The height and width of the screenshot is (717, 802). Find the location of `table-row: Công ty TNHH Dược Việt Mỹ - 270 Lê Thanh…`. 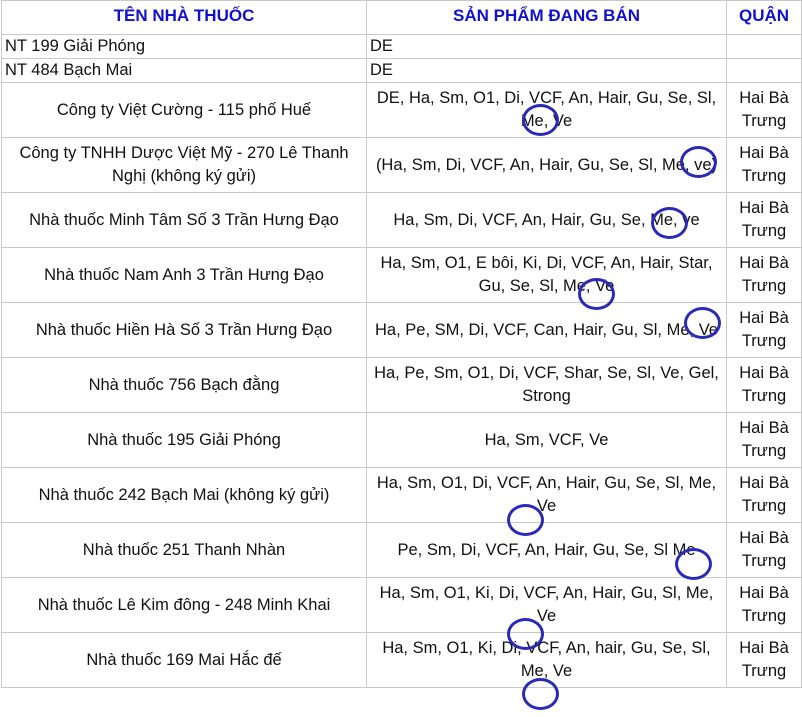

table-row: Công ty TNHH Dược Việt Mỹ - 270 Lê Thanh… is located at coordinates (401, 165).